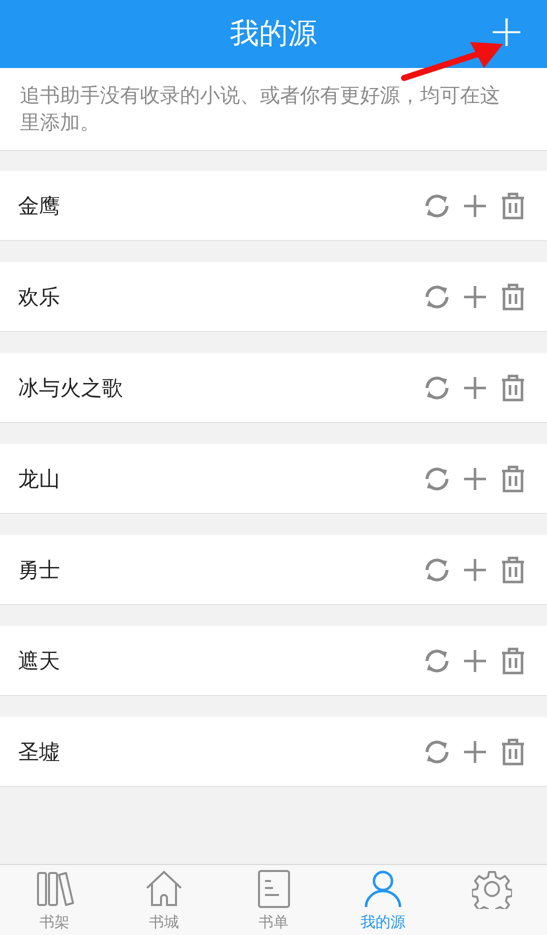 The image size is (547, 935). I want to click on source-row: 遮天, so click(273, 661).